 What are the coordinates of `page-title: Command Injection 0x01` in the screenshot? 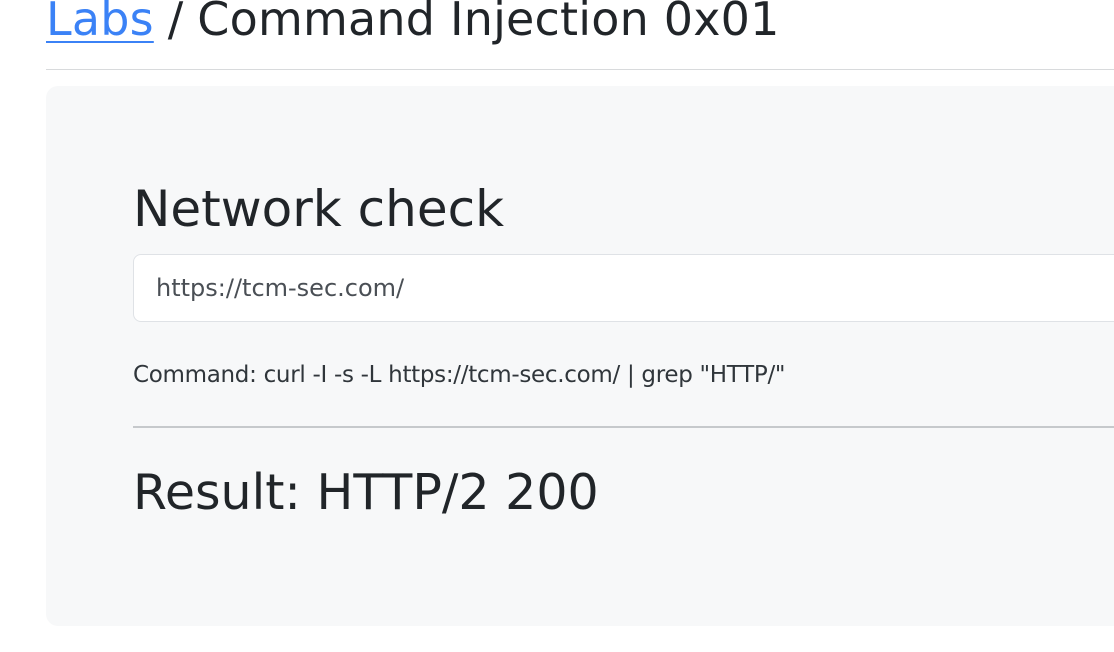 It's located at (488, 23).